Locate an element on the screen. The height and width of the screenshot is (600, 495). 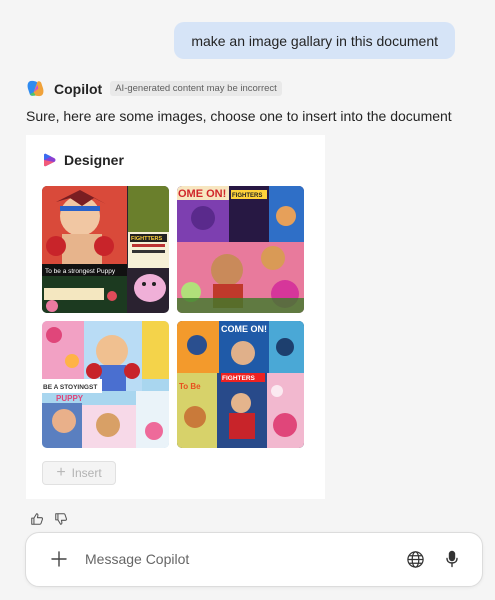
ai-disclaimer-badge: AI-generated content may be incorrect is located at coordinates (196, 88).